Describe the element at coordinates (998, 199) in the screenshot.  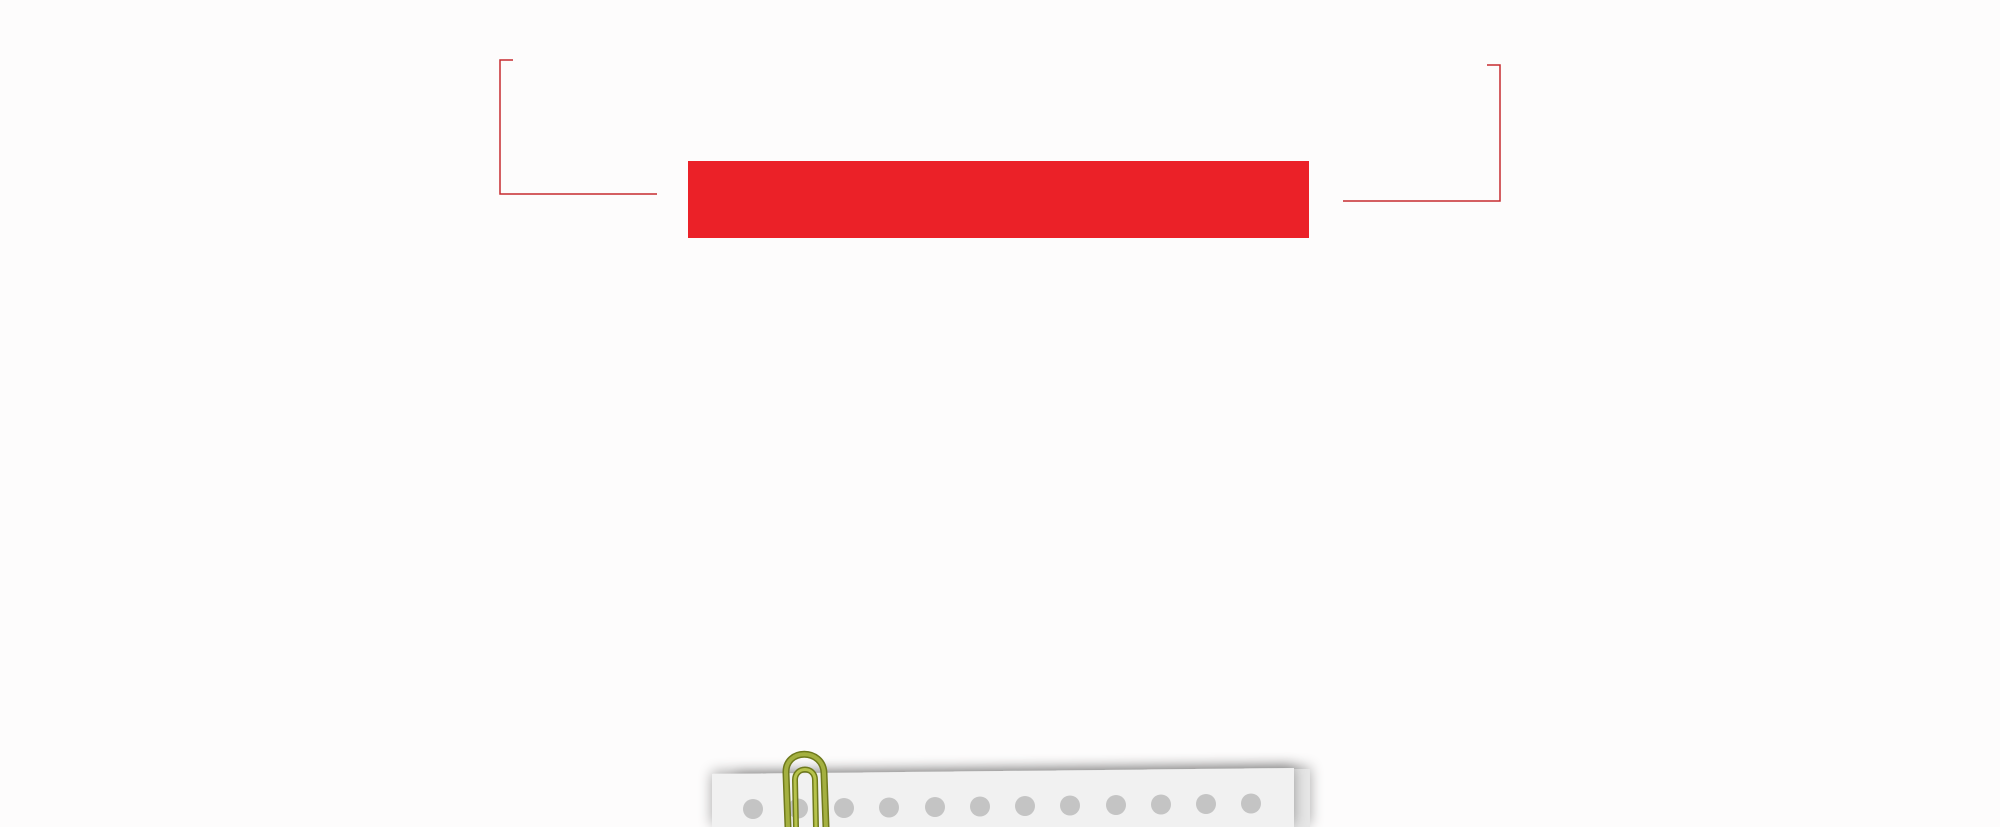
I see `title-banner` at that location.